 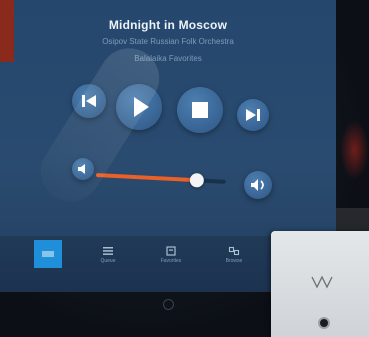 What do you see at coordinates (146, 178) in the screenshot?
I see `volume-slider-fill` at bounding box center [146, 178].